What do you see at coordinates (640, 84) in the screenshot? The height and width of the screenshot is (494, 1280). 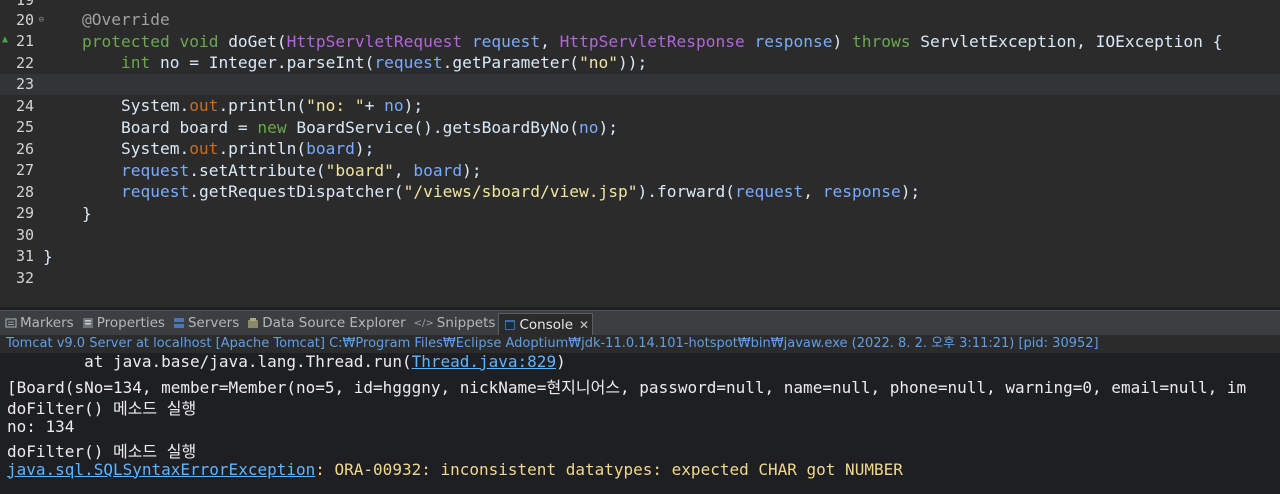 I see `editor-line-23: 23` at bounding box center [640, 84].